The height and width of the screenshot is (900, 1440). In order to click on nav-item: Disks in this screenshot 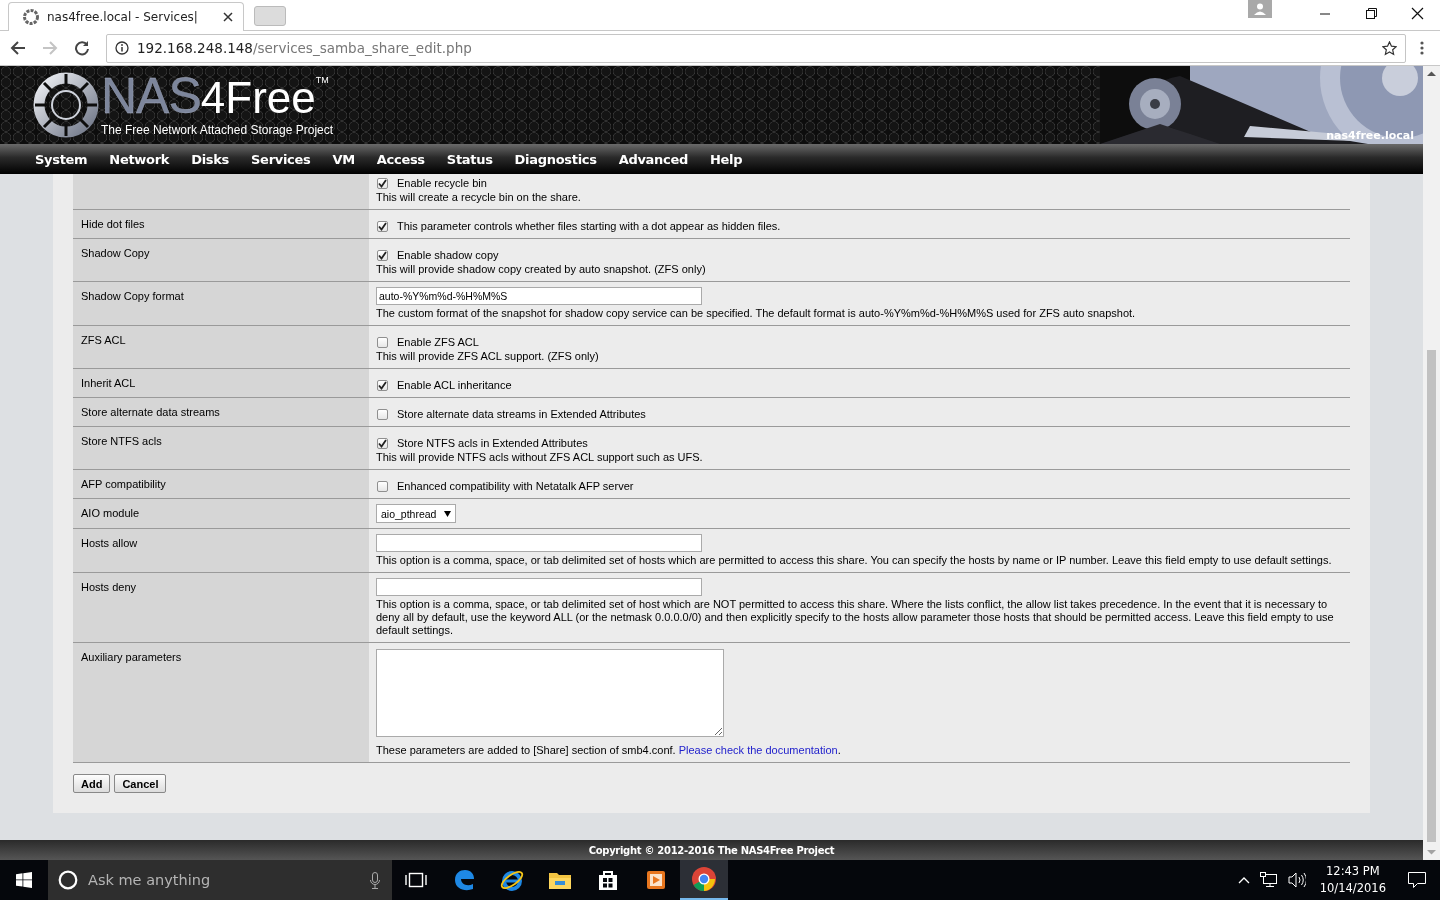, I will do `click(210, 159)`.